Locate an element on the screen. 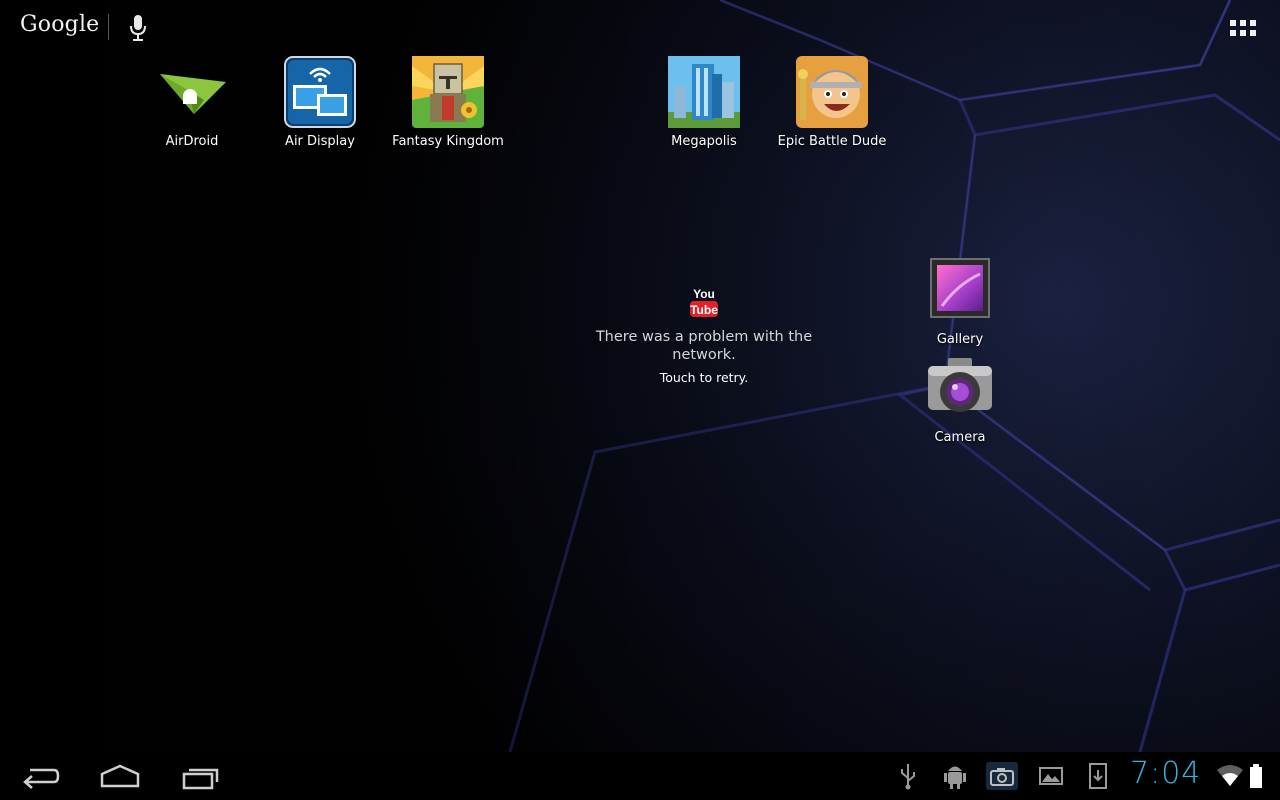  shortcut-megapolis: Megapolis is located at coordinates (704, 102).